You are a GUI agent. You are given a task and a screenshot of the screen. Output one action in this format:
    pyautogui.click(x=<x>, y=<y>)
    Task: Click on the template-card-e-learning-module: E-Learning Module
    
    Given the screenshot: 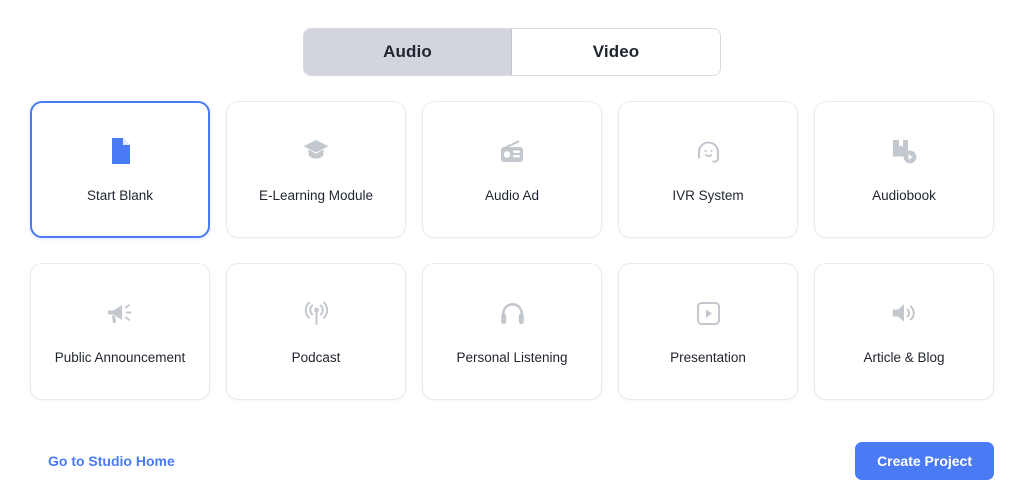 What is the action you would take?
    pyautogui.click(x=316, y=169)
    